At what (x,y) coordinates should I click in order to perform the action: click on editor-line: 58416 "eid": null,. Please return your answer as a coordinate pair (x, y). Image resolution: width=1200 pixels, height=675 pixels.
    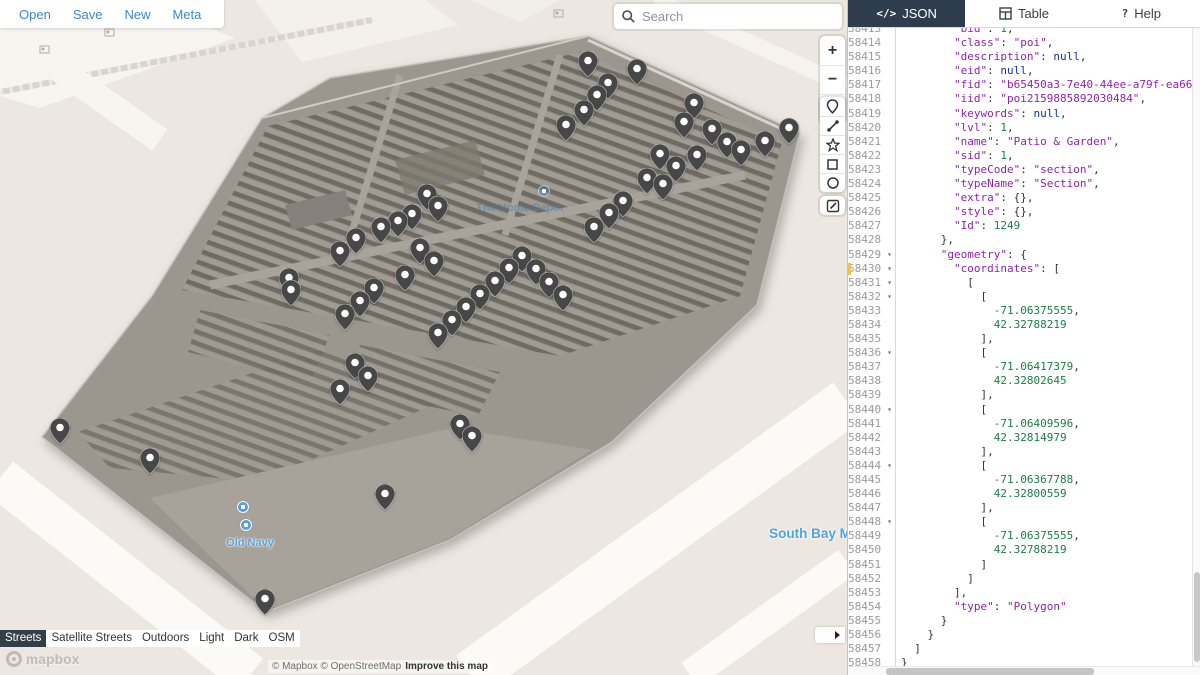
    Looking at the image, I should click on (1020, 71).